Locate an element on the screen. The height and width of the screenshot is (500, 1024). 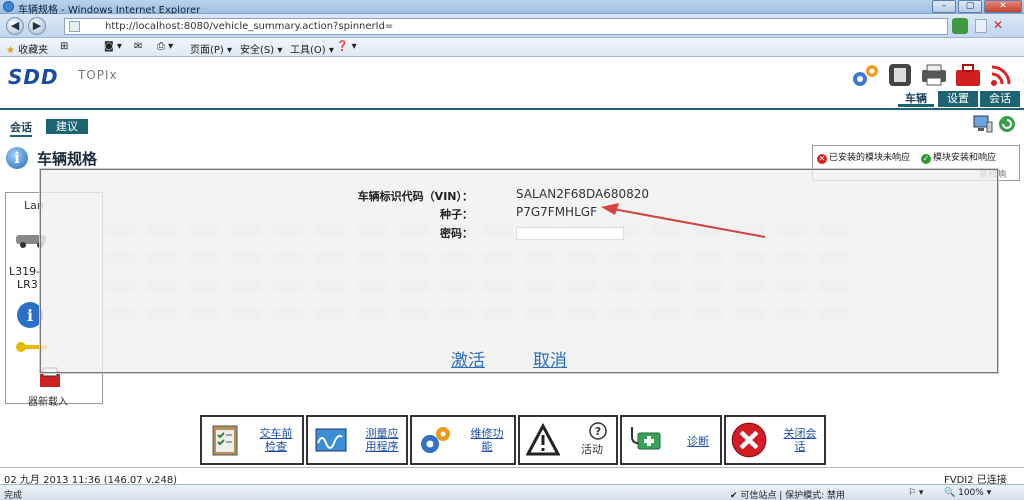
page-title: 车辆规格 is located at coordinates (67, 159).